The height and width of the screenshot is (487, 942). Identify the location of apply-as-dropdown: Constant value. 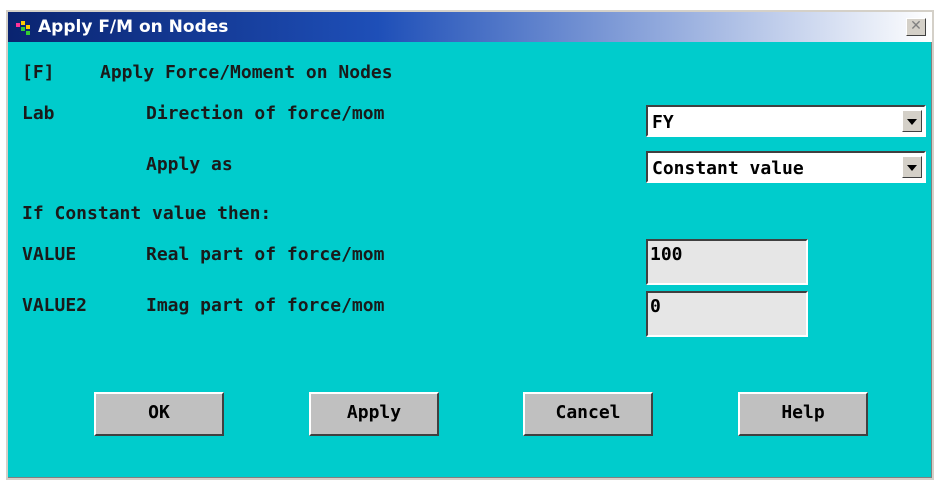
(786, 167).